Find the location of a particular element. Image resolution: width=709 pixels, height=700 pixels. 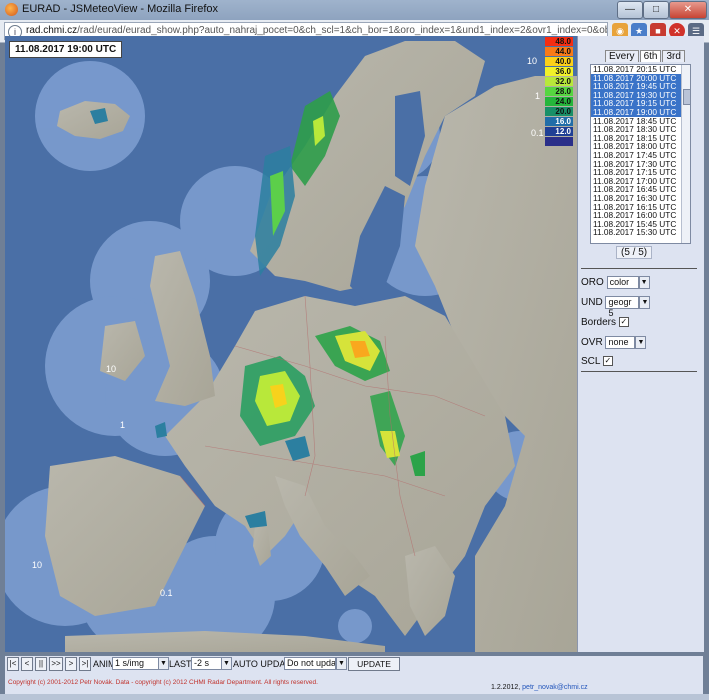

next-frame-button: > is located at coordinates (71, 664).